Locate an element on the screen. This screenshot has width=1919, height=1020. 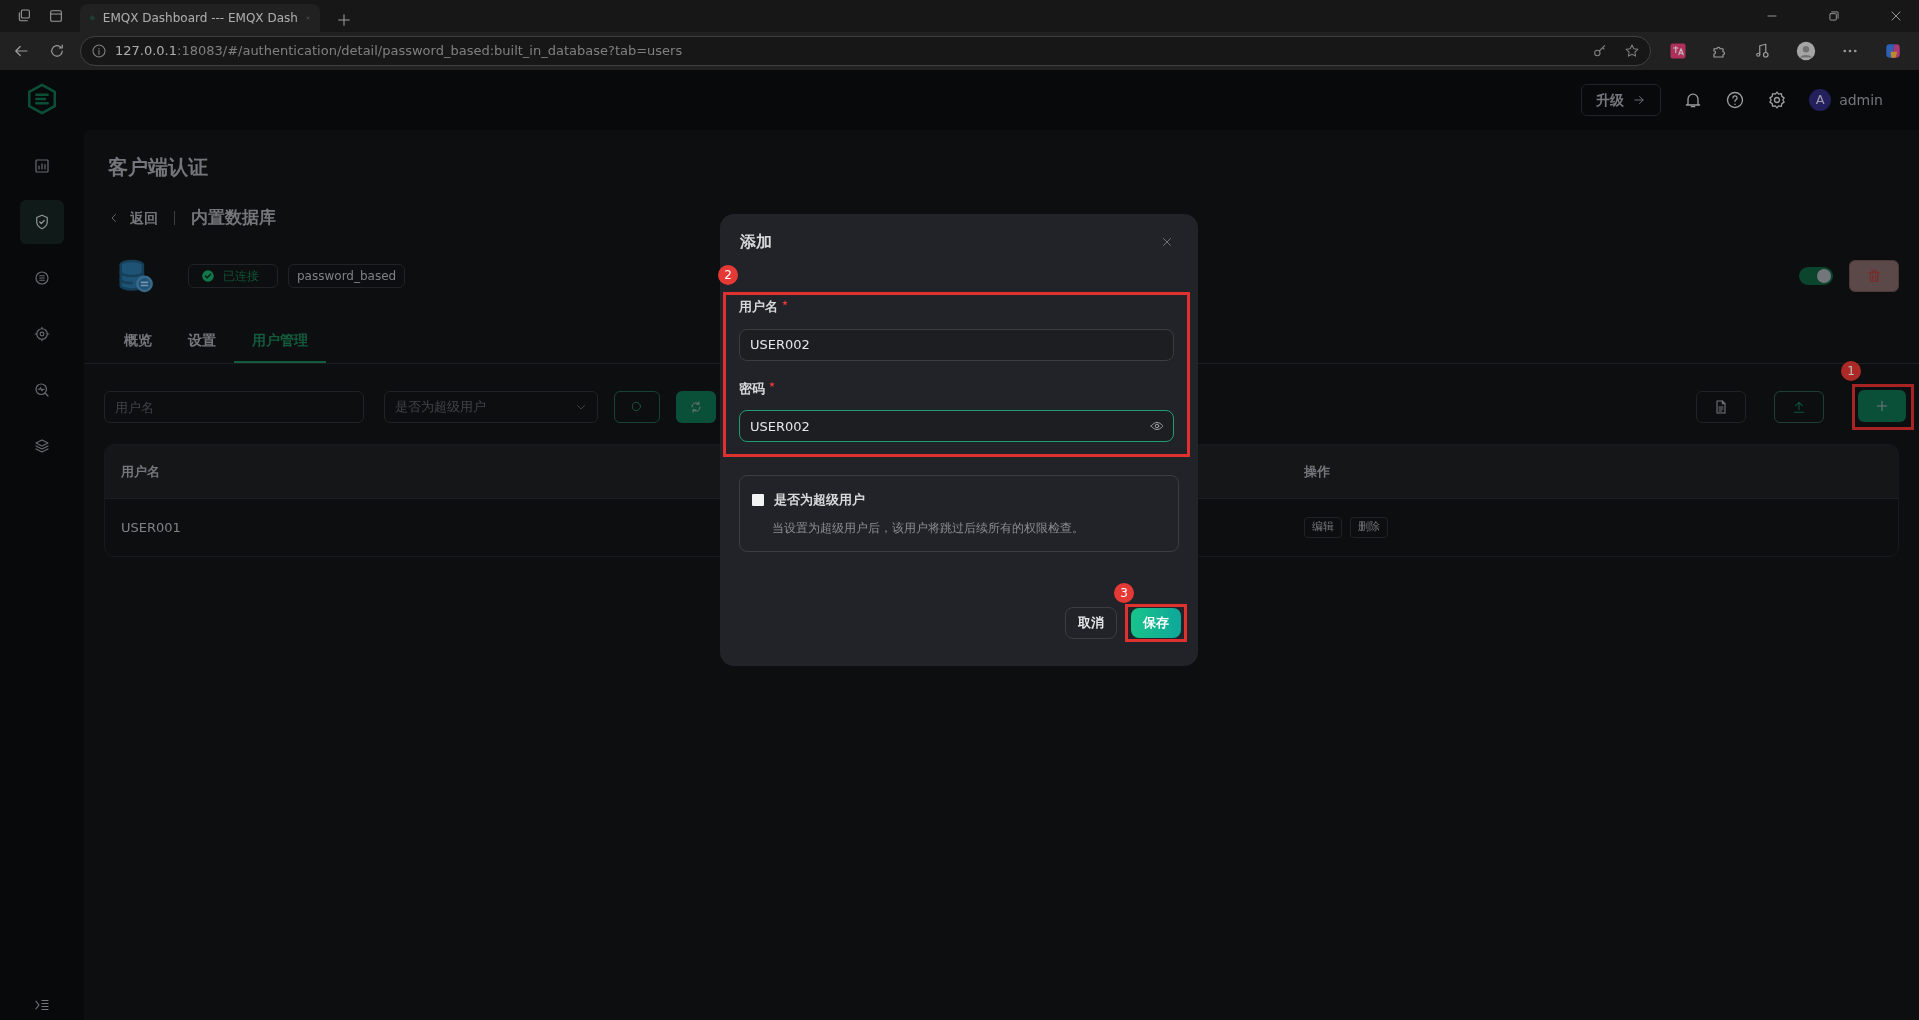
settings-icon is located at coordinates (1777, 100).